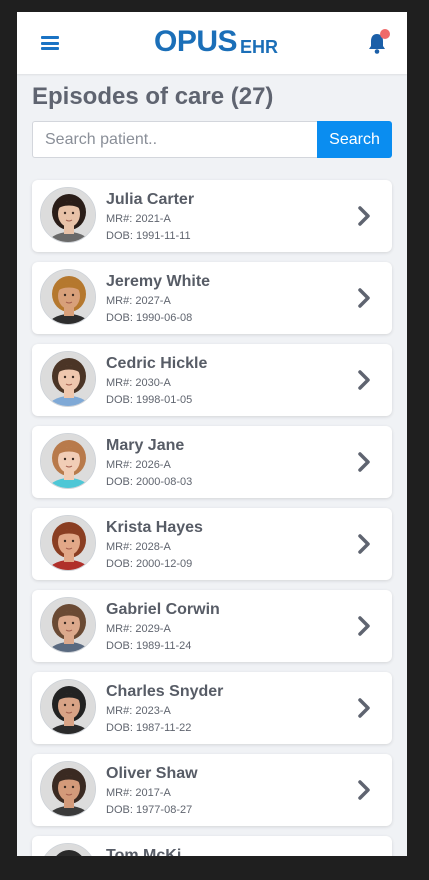  Describe the element at coordinates (212, 790) in the screenshot. I see `patient-card: Oliver Shaw MR#: 2017-A DOB: 1977-08-27` at that location.